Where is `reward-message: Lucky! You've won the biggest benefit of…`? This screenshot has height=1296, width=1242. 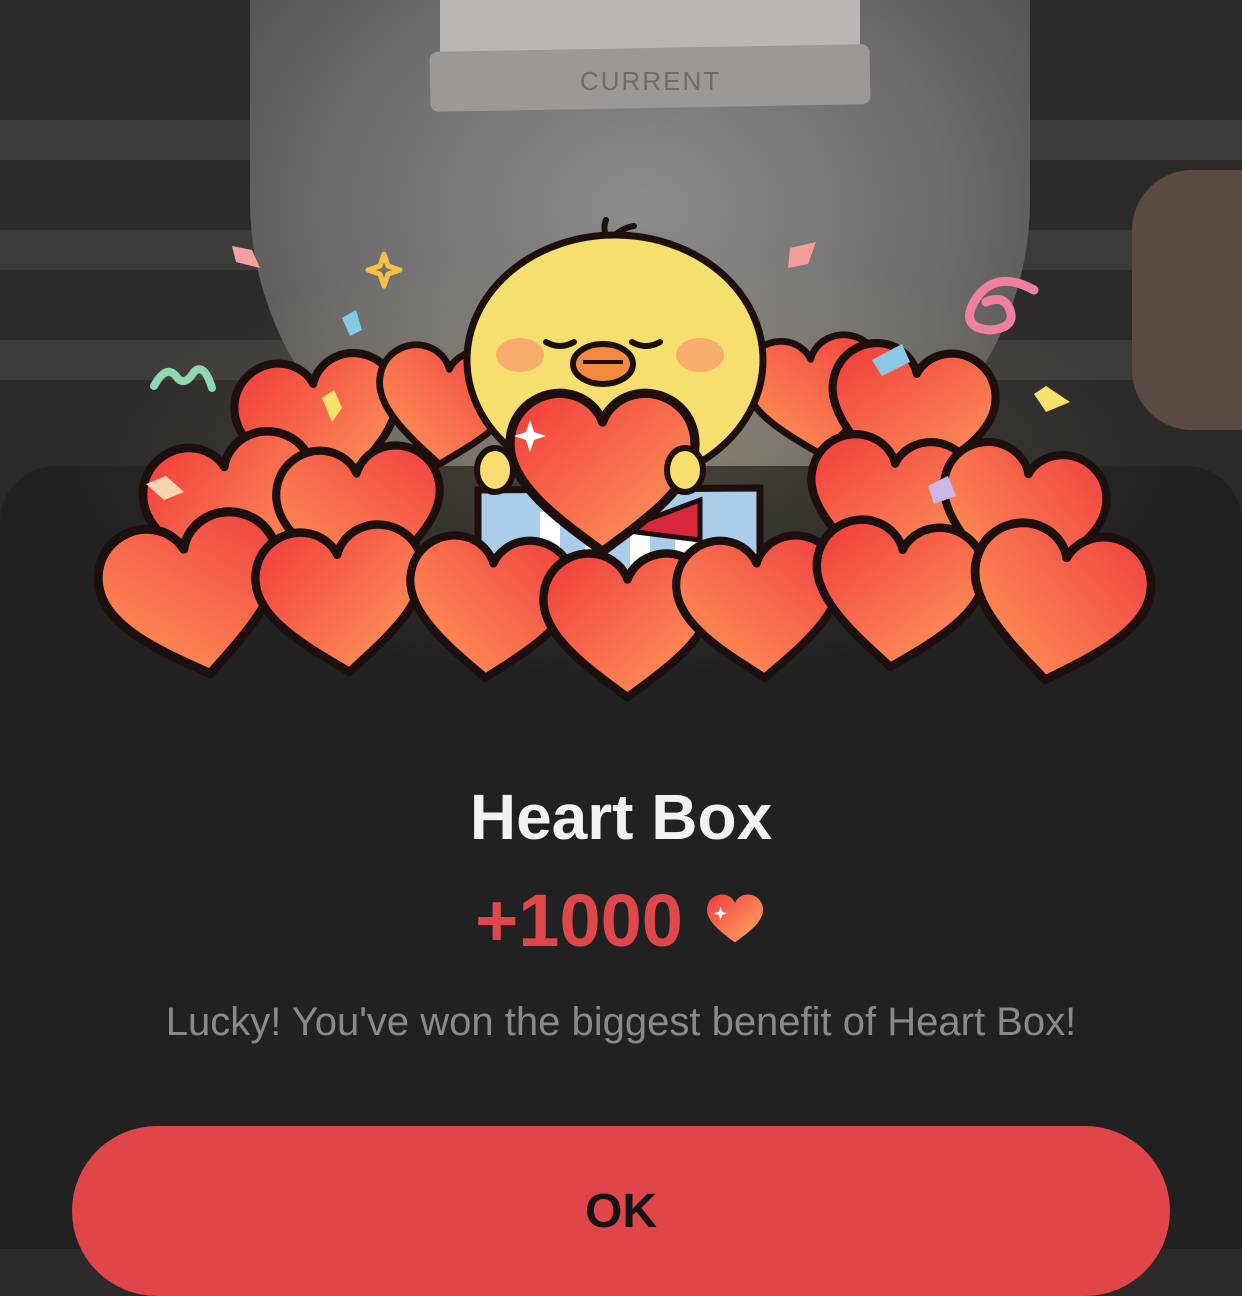
reward-message: Lucky! You've won the biggest benefit of… is located at coordinates (621, 1022).